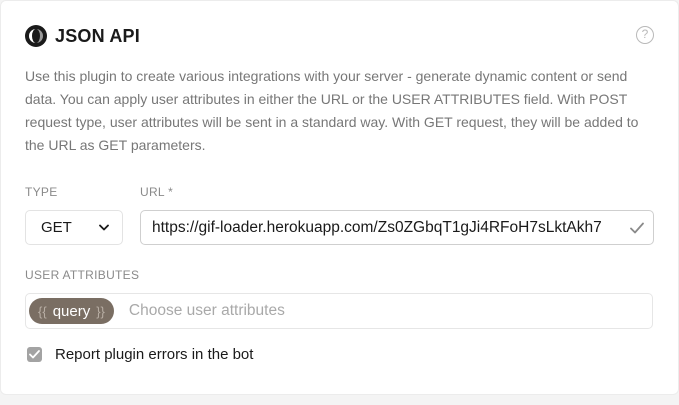  I want to click on type-label: TYPE, so click(41, 192).